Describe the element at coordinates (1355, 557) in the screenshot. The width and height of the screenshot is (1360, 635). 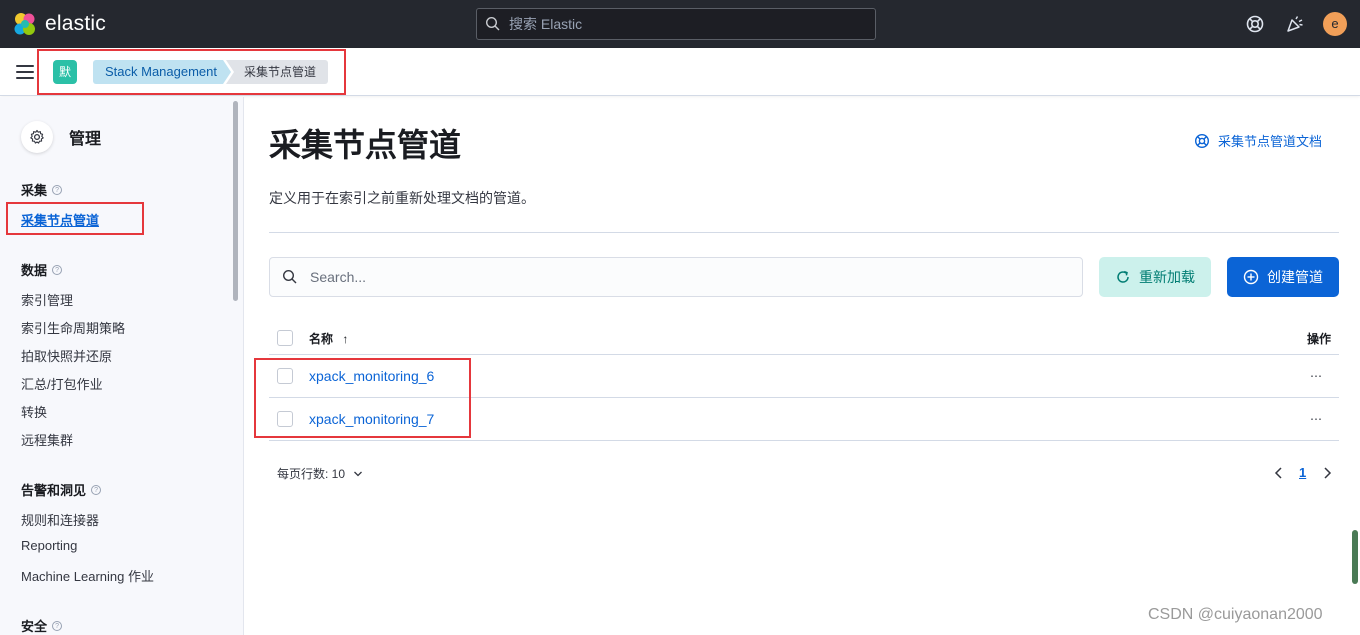
I see `page-scrollbar` at that location.